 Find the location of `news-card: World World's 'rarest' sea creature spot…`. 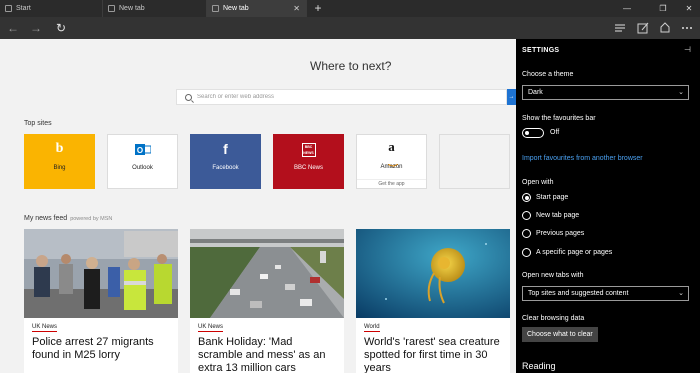

news-card: World World's 'rarest' sea creature spot… is located at coordinates (433, 301).